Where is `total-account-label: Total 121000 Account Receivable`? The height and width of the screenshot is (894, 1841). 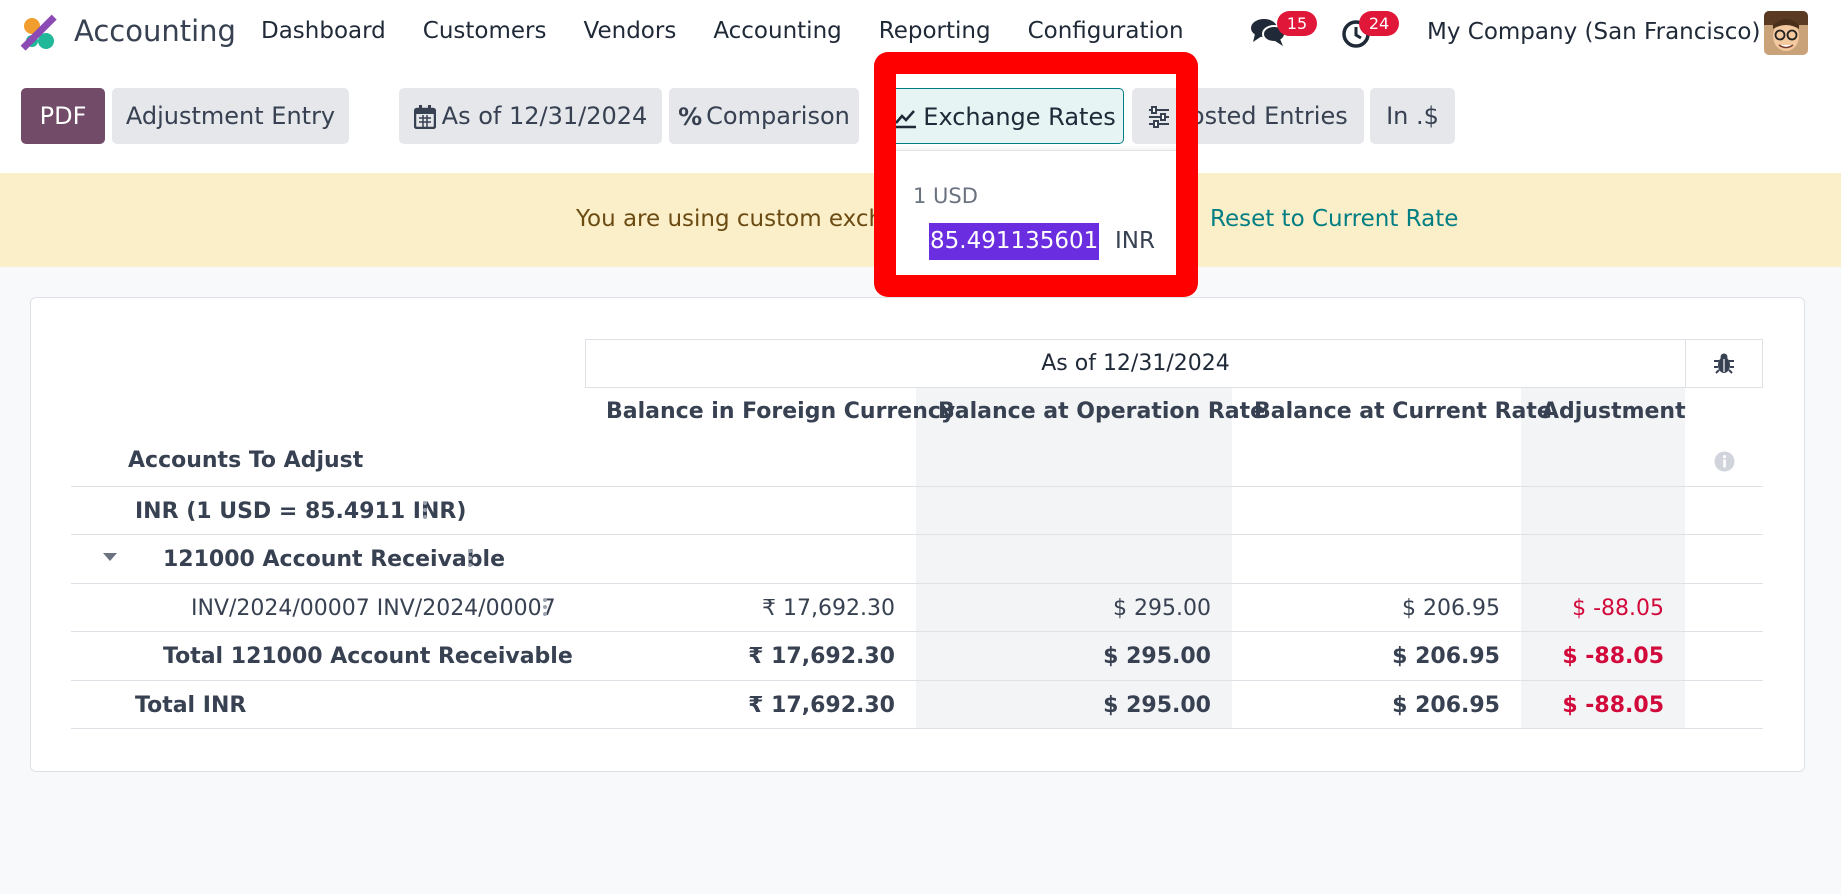
total-account-label: Total 121000 Account Receivable is located at coordinates (368, 656).